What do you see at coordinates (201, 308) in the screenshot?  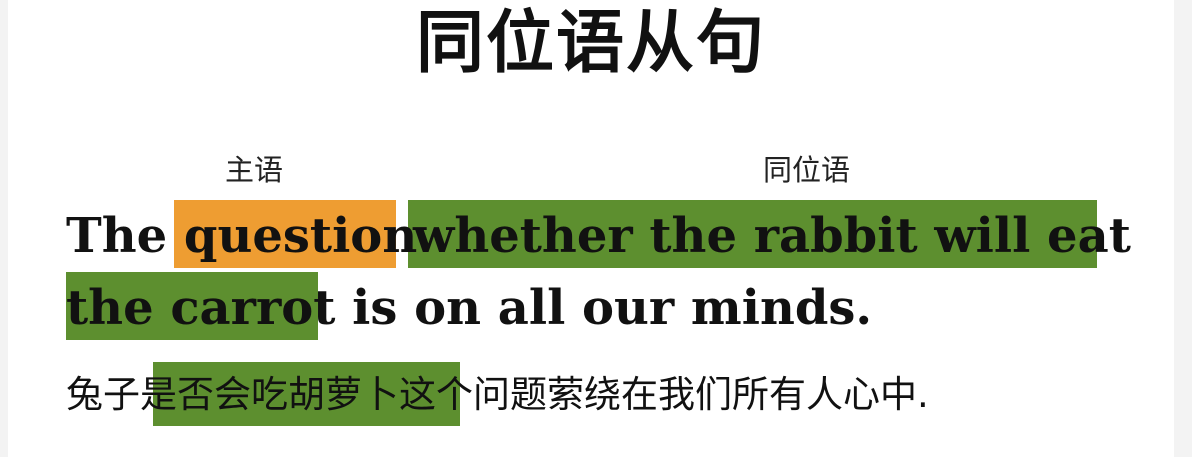 I see `appositive-clause-part2: the carrot` at bounding box center [201, 308].